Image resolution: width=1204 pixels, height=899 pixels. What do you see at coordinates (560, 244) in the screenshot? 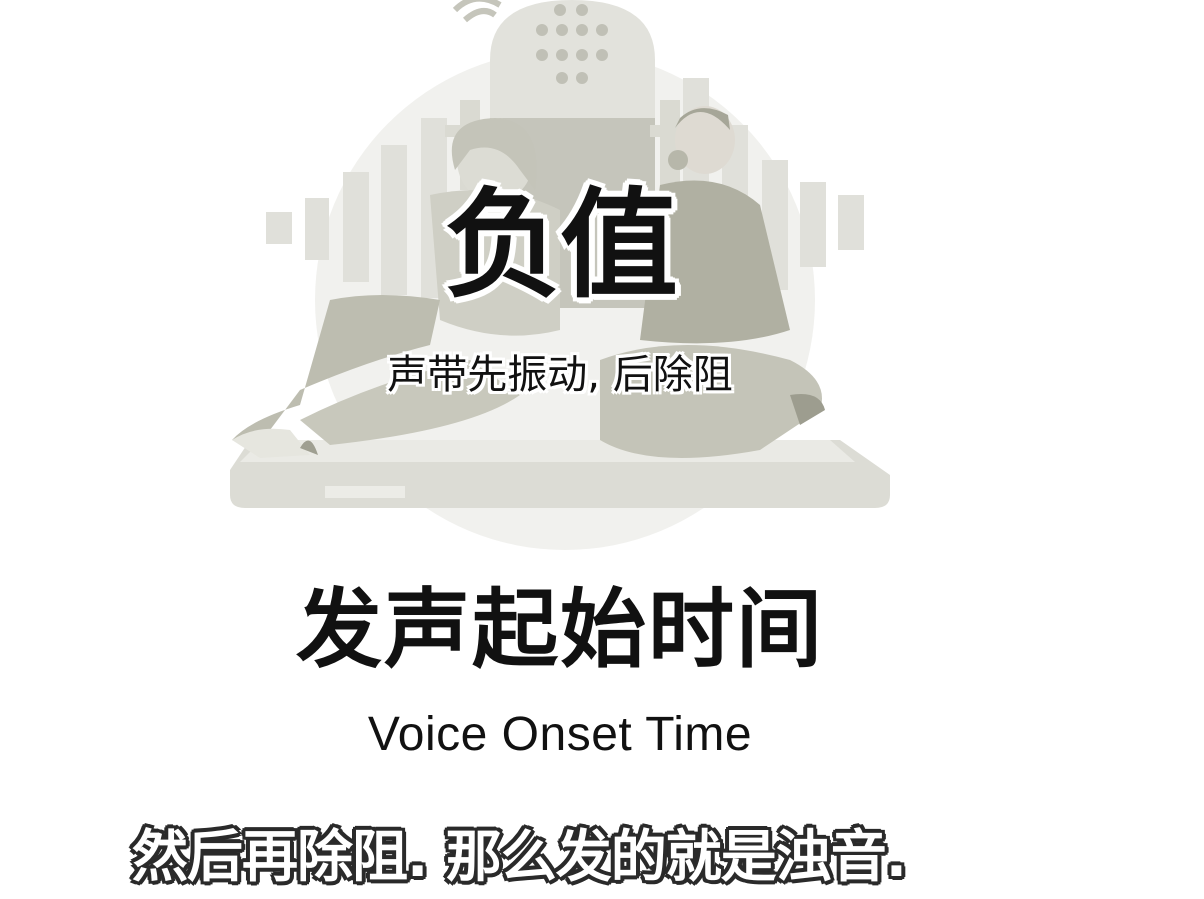
I see `badge-title: 负值` at bounding box center [560, 244].